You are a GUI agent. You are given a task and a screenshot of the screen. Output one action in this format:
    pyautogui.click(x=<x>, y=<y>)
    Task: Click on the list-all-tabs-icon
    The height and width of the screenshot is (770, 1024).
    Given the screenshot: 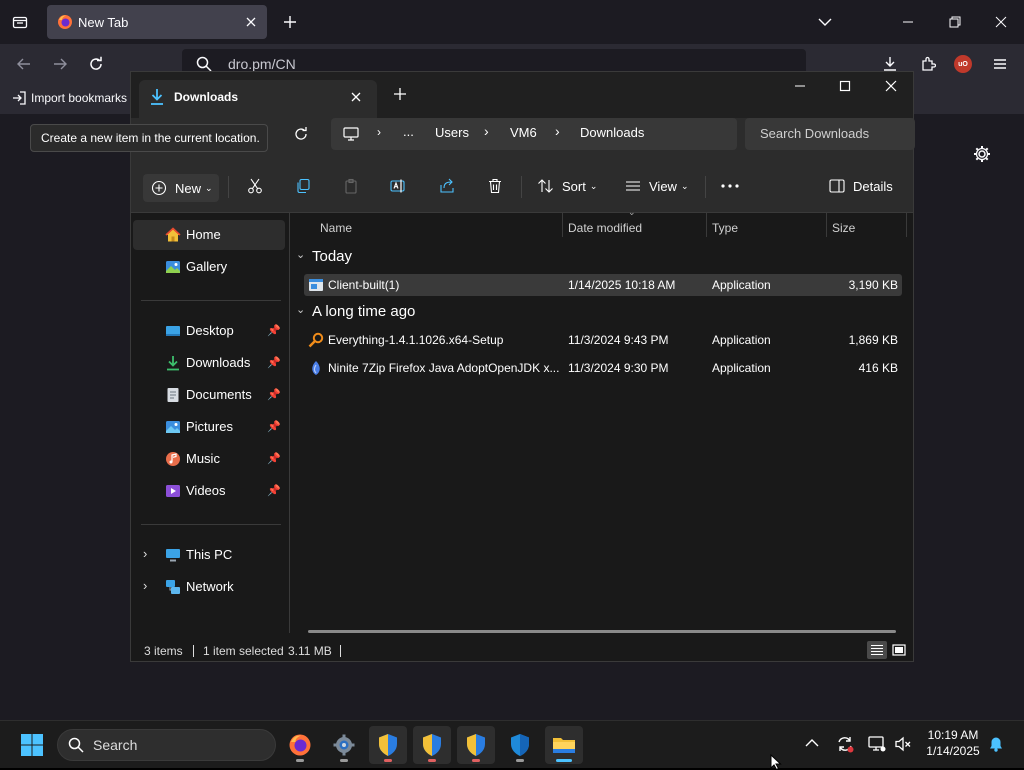 What is the action you would take?
    pyautogui.click(x=20, y=22)
    